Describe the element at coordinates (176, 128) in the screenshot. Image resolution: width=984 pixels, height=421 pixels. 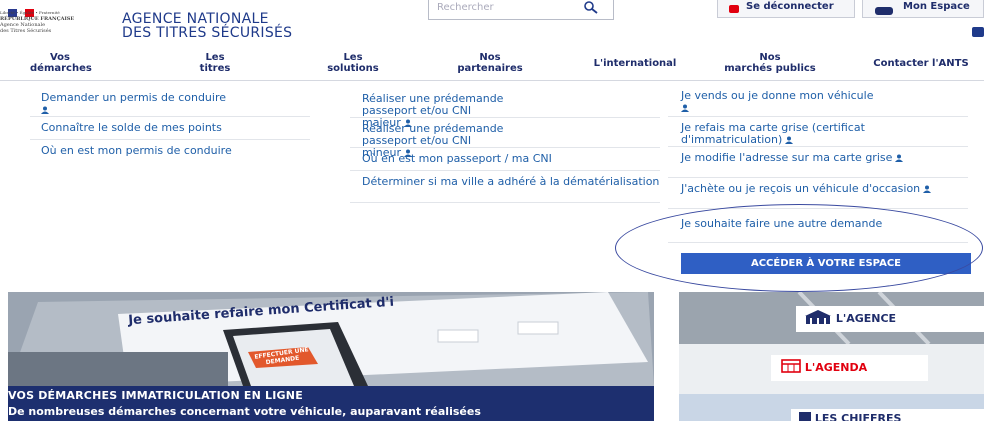
I see `menu-link-solde-points: Connaître le solde de mes points` at that location.